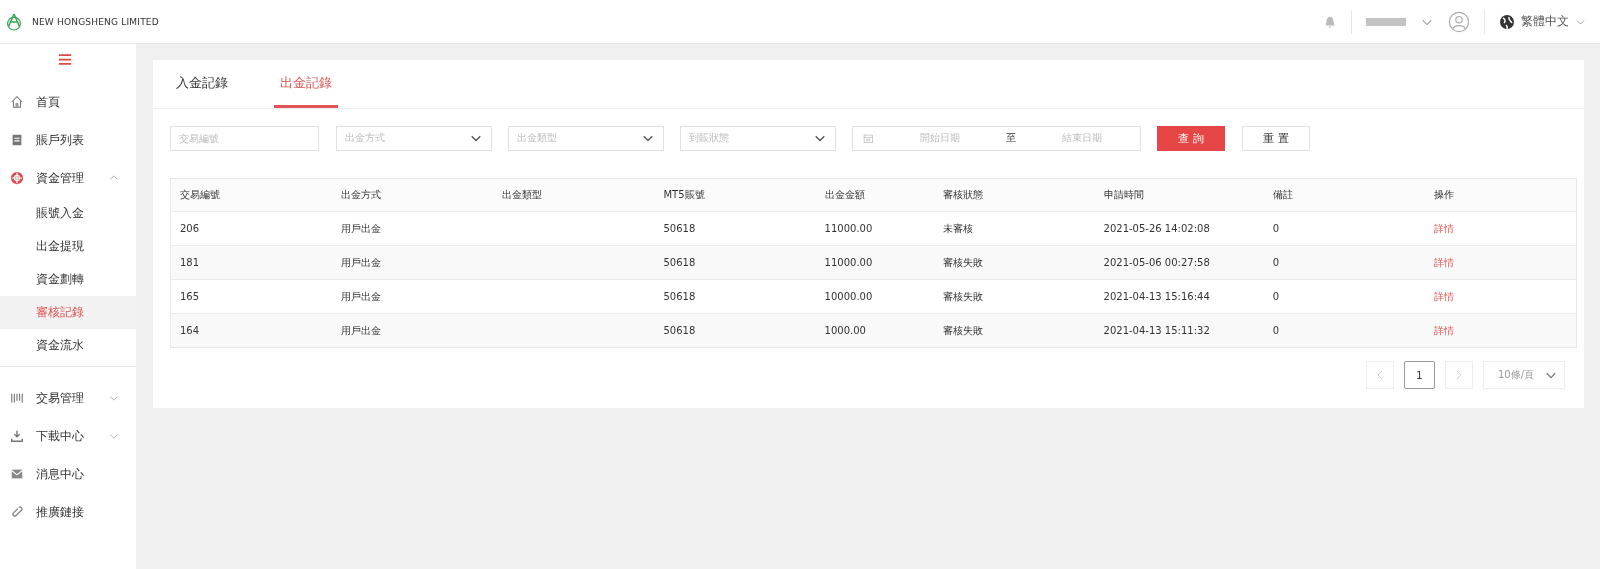  I want to click on previous-page-button, so click(1380, 375).